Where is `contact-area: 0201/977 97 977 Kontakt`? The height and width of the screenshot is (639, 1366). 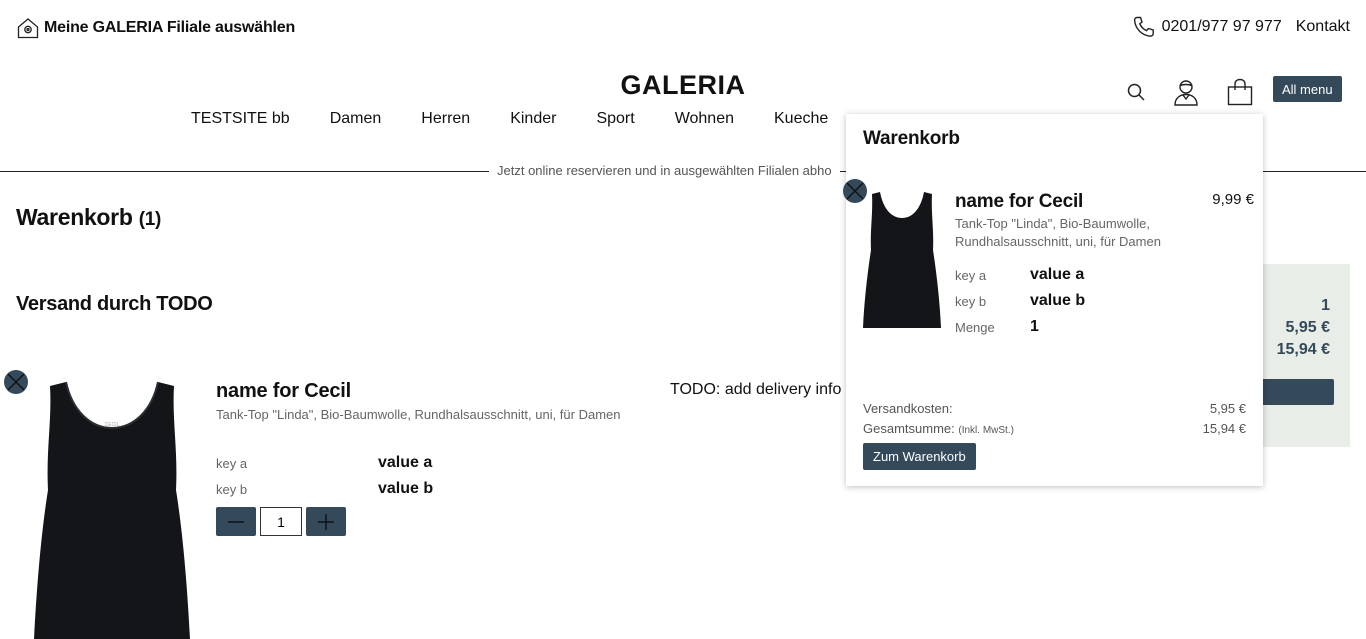
contact-area: 0201/977 97 977 Kontakt is located at coordinates (1241, 27).